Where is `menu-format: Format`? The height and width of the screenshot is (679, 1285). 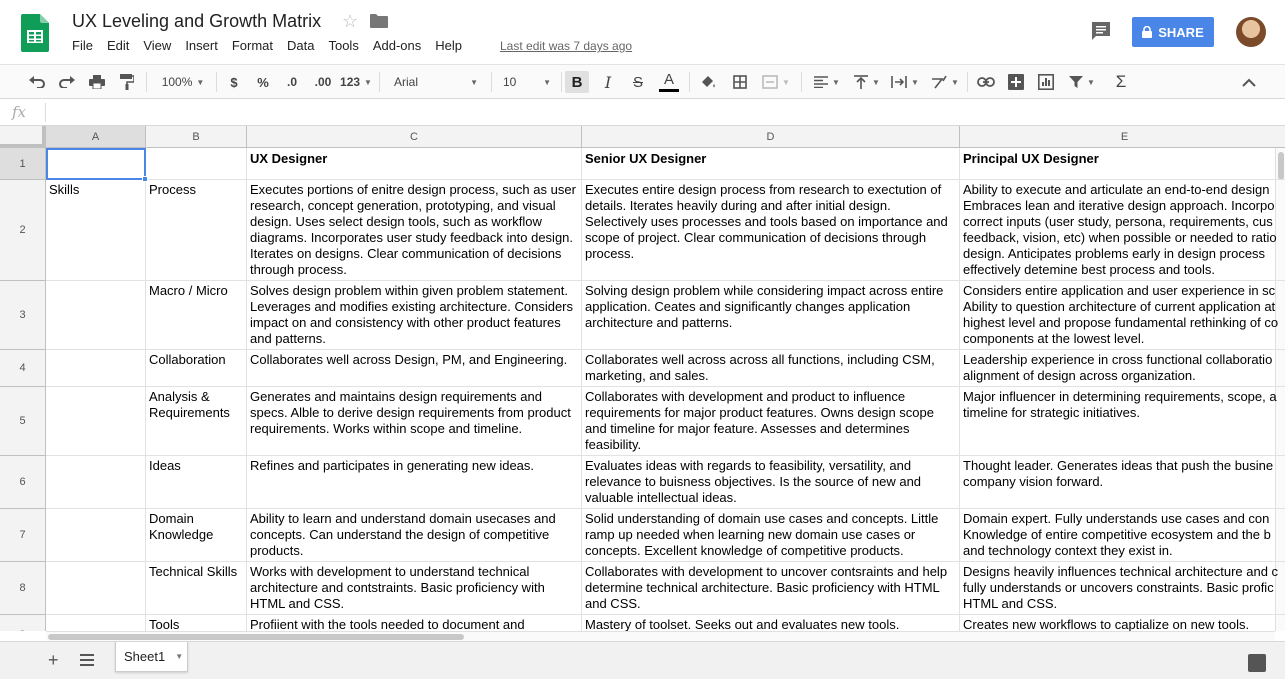 menu-format: Format is located at coordinates (252, 47).